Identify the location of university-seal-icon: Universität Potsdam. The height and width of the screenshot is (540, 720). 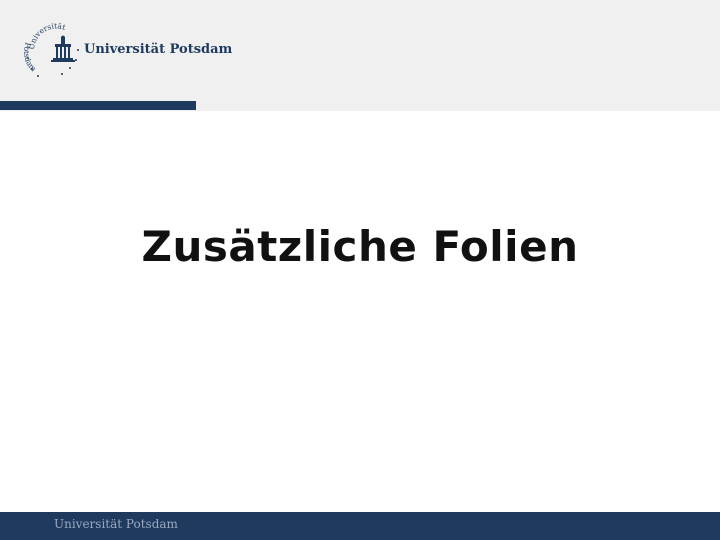
(50, 49).